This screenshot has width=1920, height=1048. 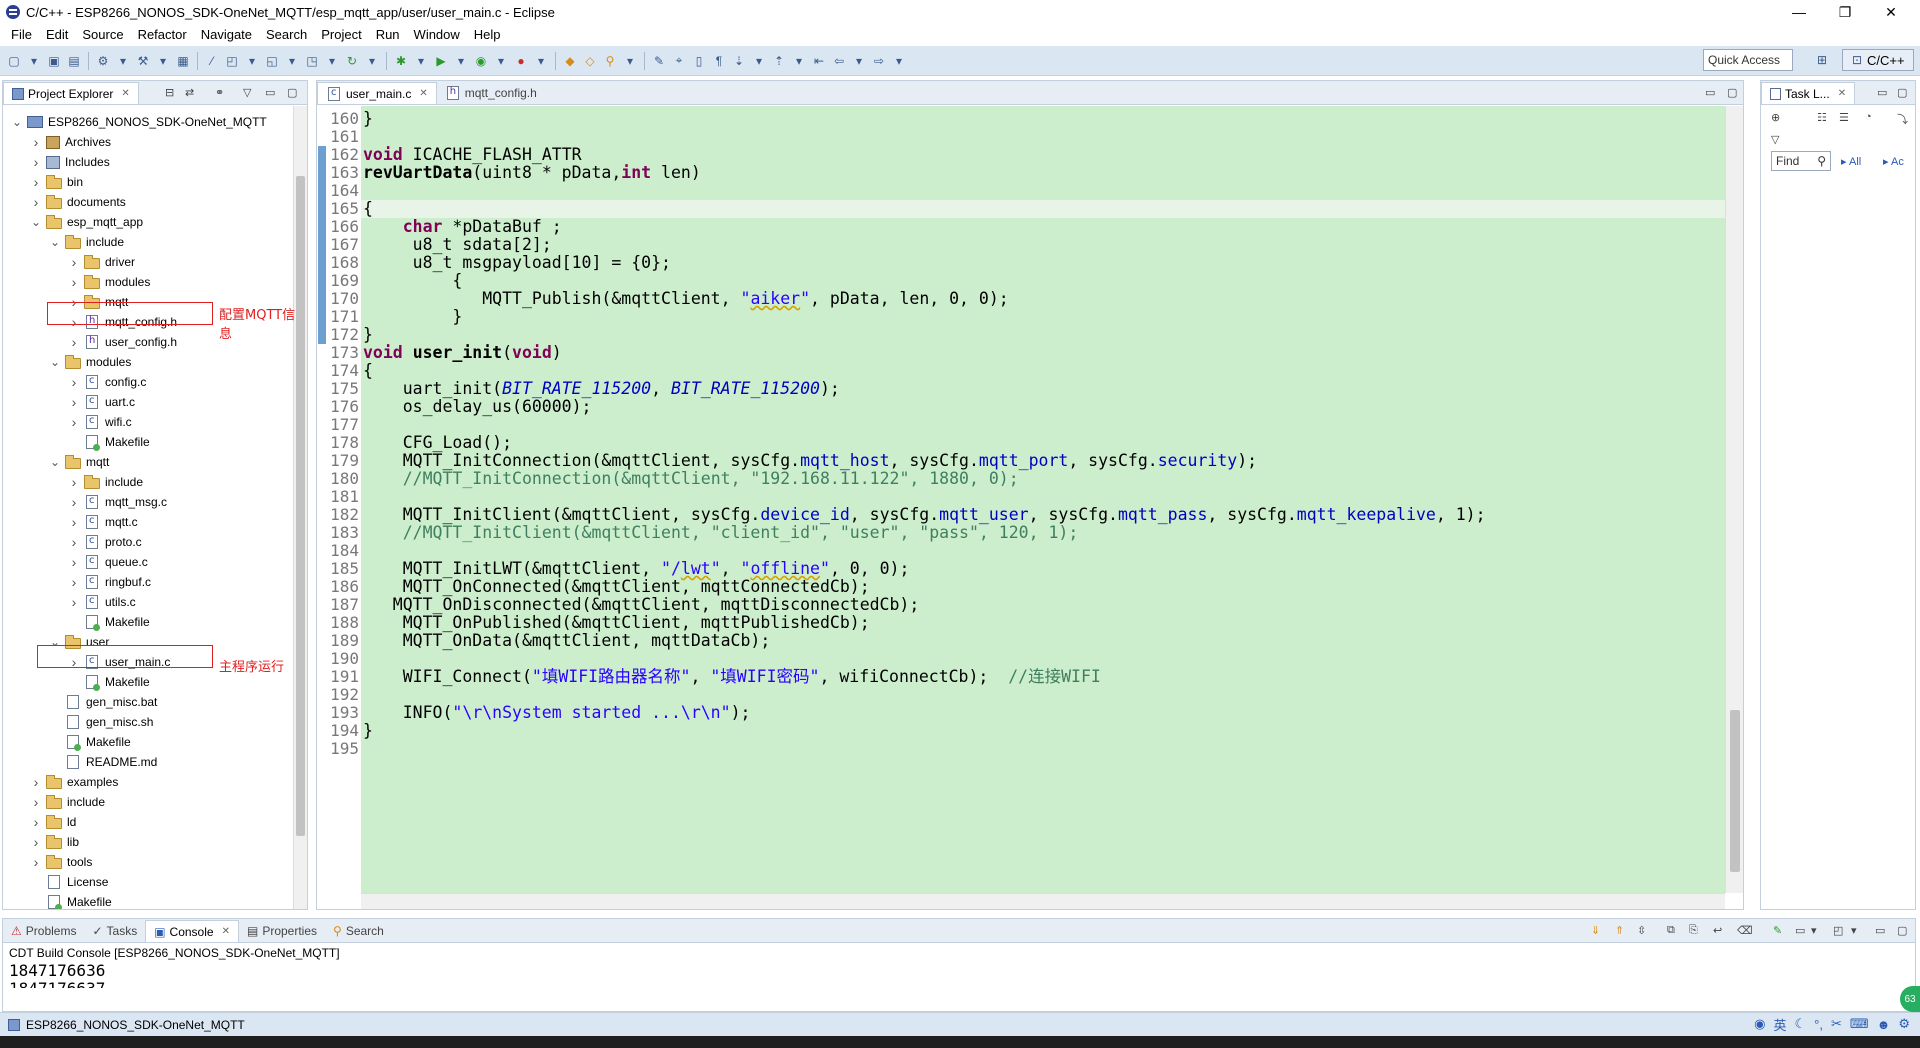 What do you see at coordinates (1043, 901) in the screenshot?
I see `editor-hscrollbar` at bounding box center [1043, 901].